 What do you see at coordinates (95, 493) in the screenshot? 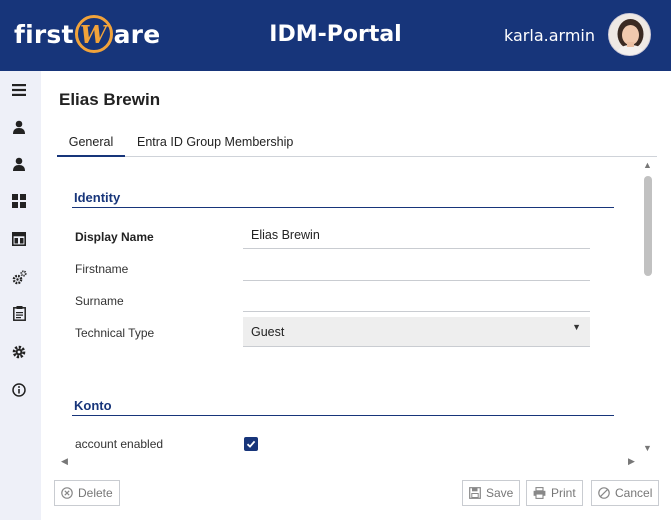
I see `delete-button-label: Delete` at bounding box center [95, 493].